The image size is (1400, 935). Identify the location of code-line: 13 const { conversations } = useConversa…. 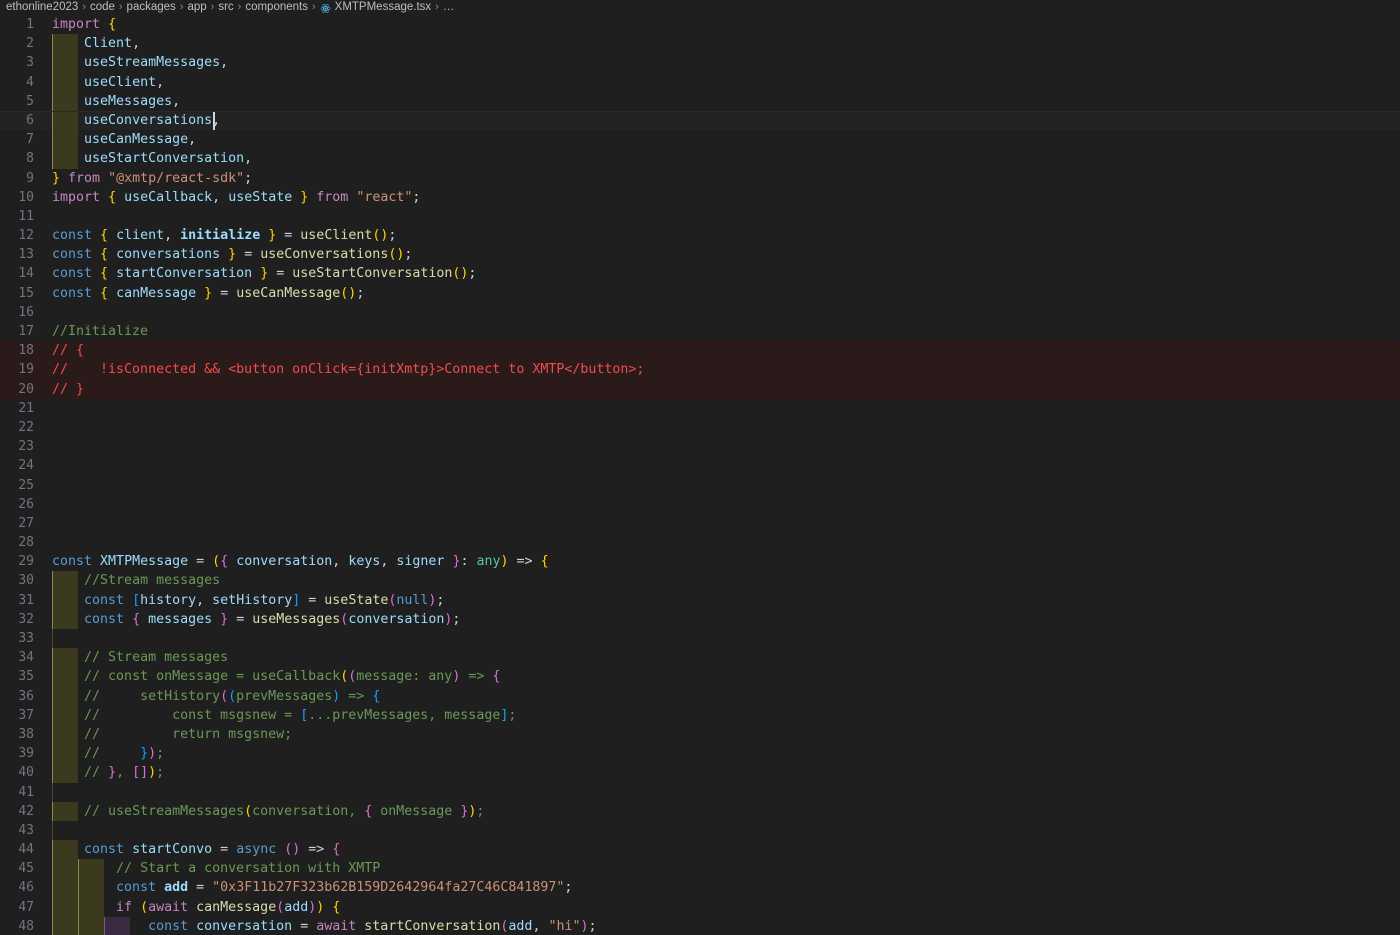
(700, 254).